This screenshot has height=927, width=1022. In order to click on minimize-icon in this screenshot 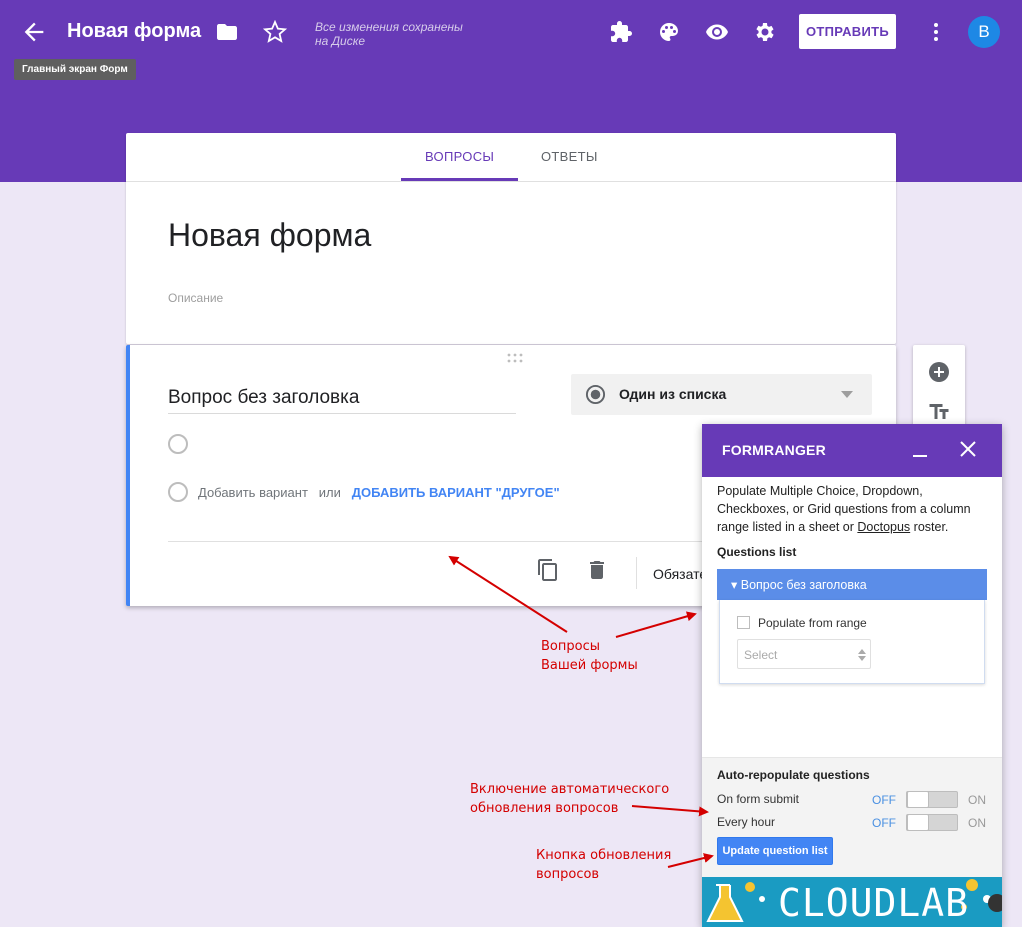, I will do `click(920, 450)`.